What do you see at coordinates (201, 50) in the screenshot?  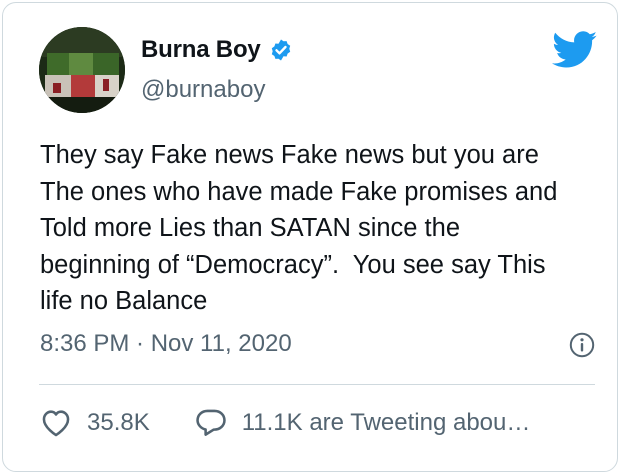 I see `display-name: Burna Boy` at bounding box center [201, 50].